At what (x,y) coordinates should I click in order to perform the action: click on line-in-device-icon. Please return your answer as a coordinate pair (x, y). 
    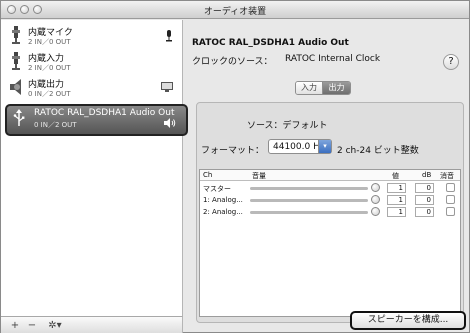
    Looking at the image, I should click on (16, 61).